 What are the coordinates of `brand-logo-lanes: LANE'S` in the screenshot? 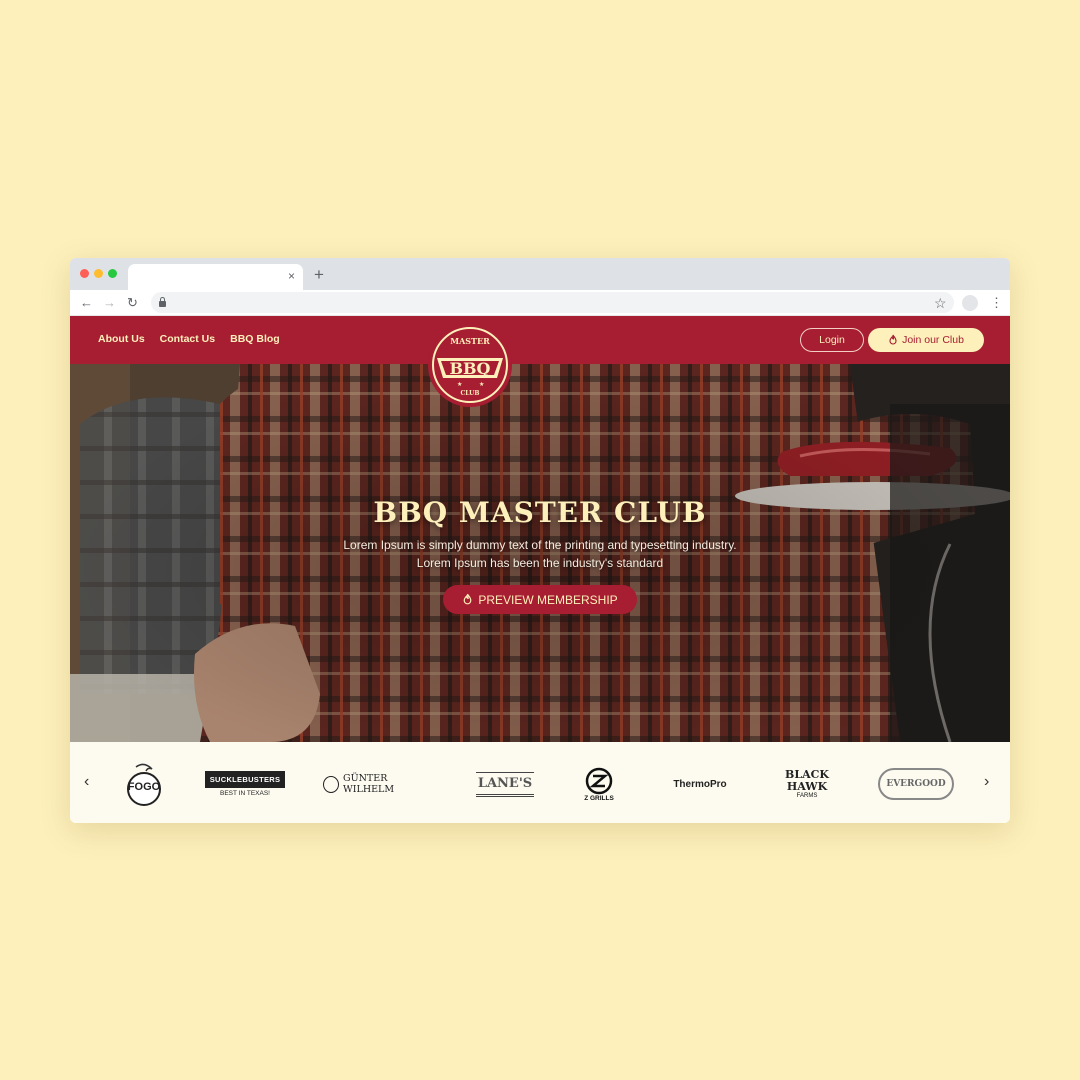 It's located at (505, 784).